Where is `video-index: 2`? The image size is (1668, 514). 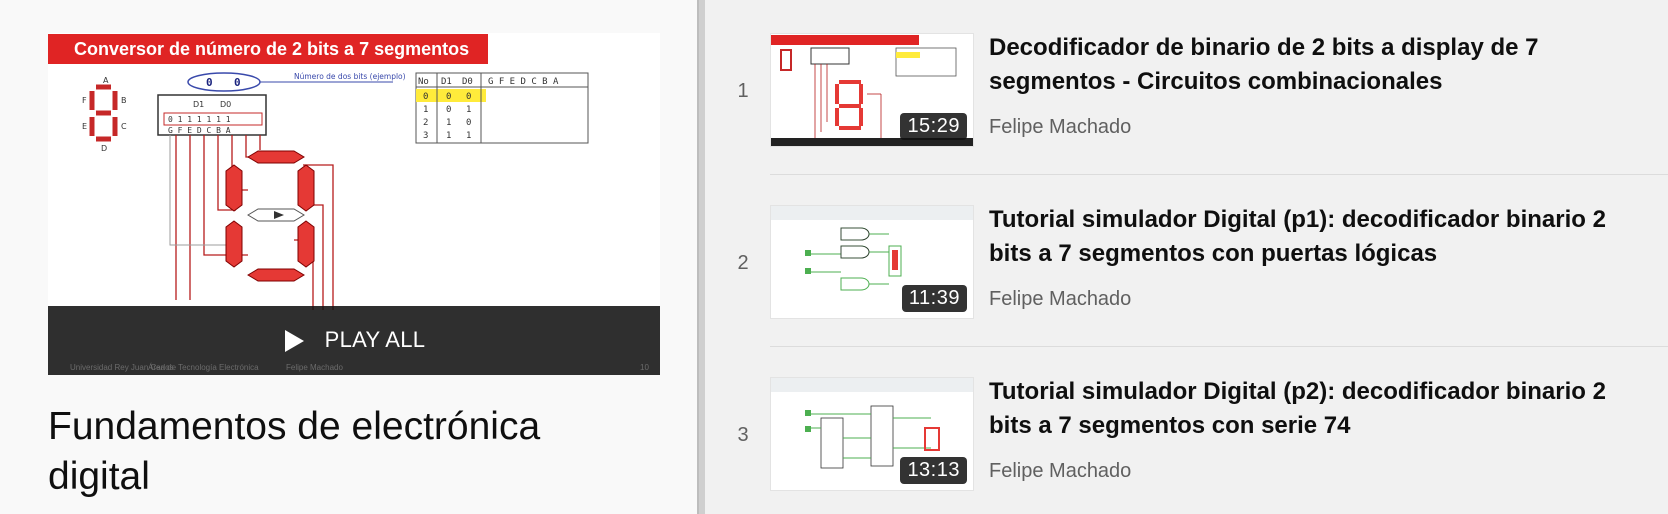 video-index: 2 is located at coordinates (743, 263).